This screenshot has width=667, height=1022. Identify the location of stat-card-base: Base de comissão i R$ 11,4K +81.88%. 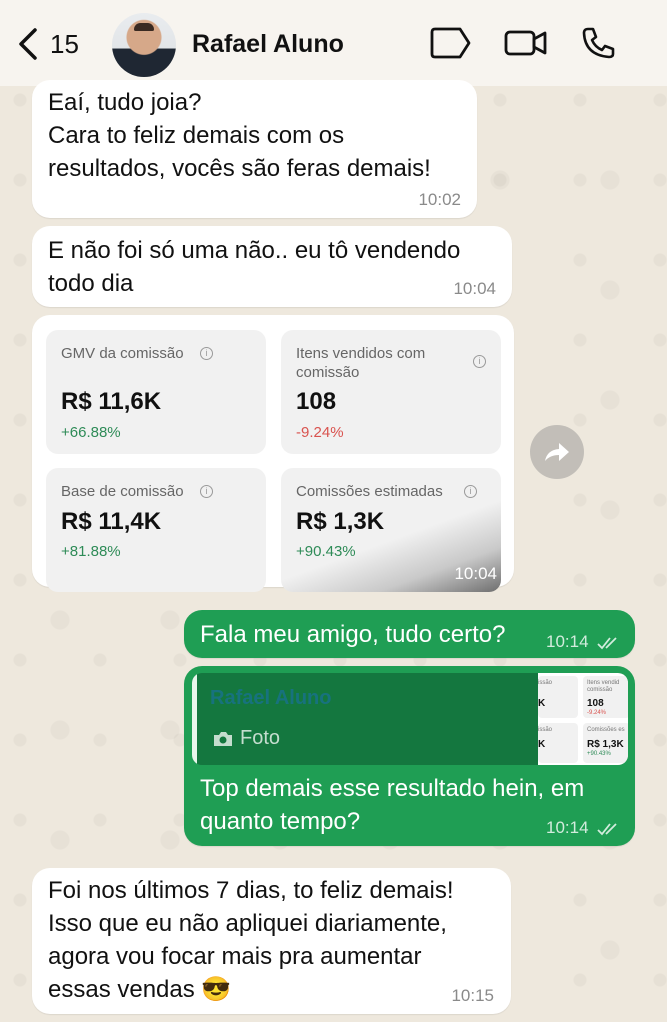
(156, 530).